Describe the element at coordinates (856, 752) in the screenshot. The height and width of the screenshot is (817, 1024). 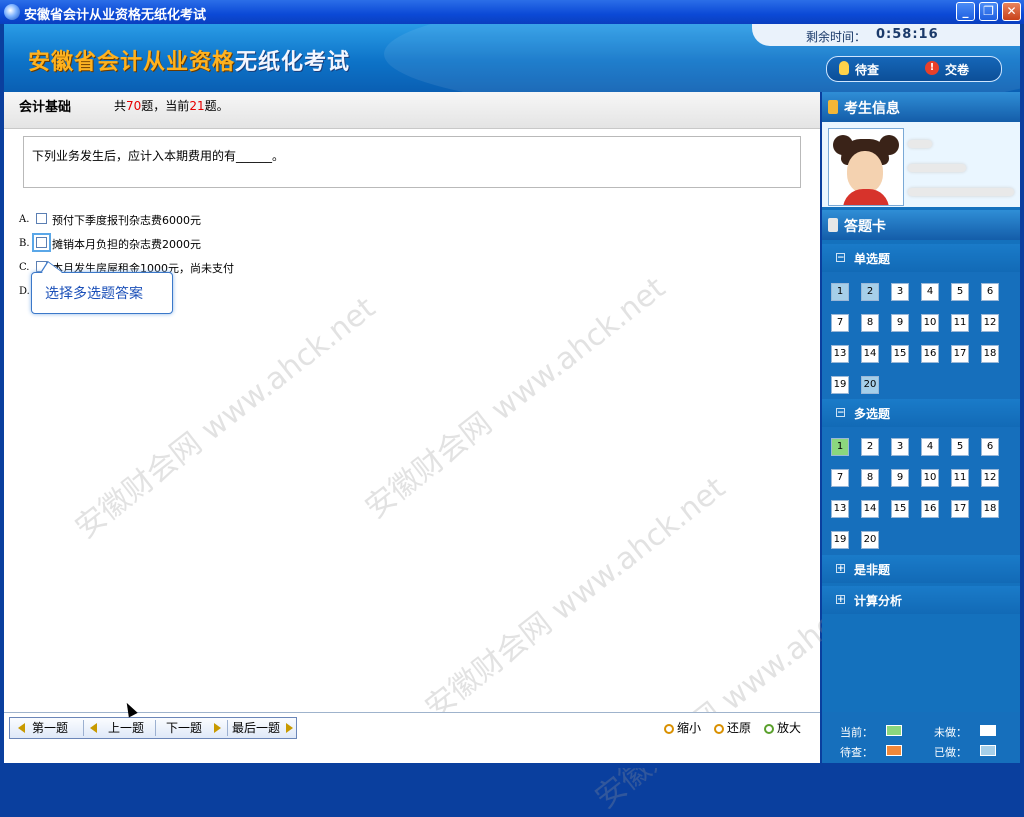
I see `legend-pending-label: 待查：` at that location.